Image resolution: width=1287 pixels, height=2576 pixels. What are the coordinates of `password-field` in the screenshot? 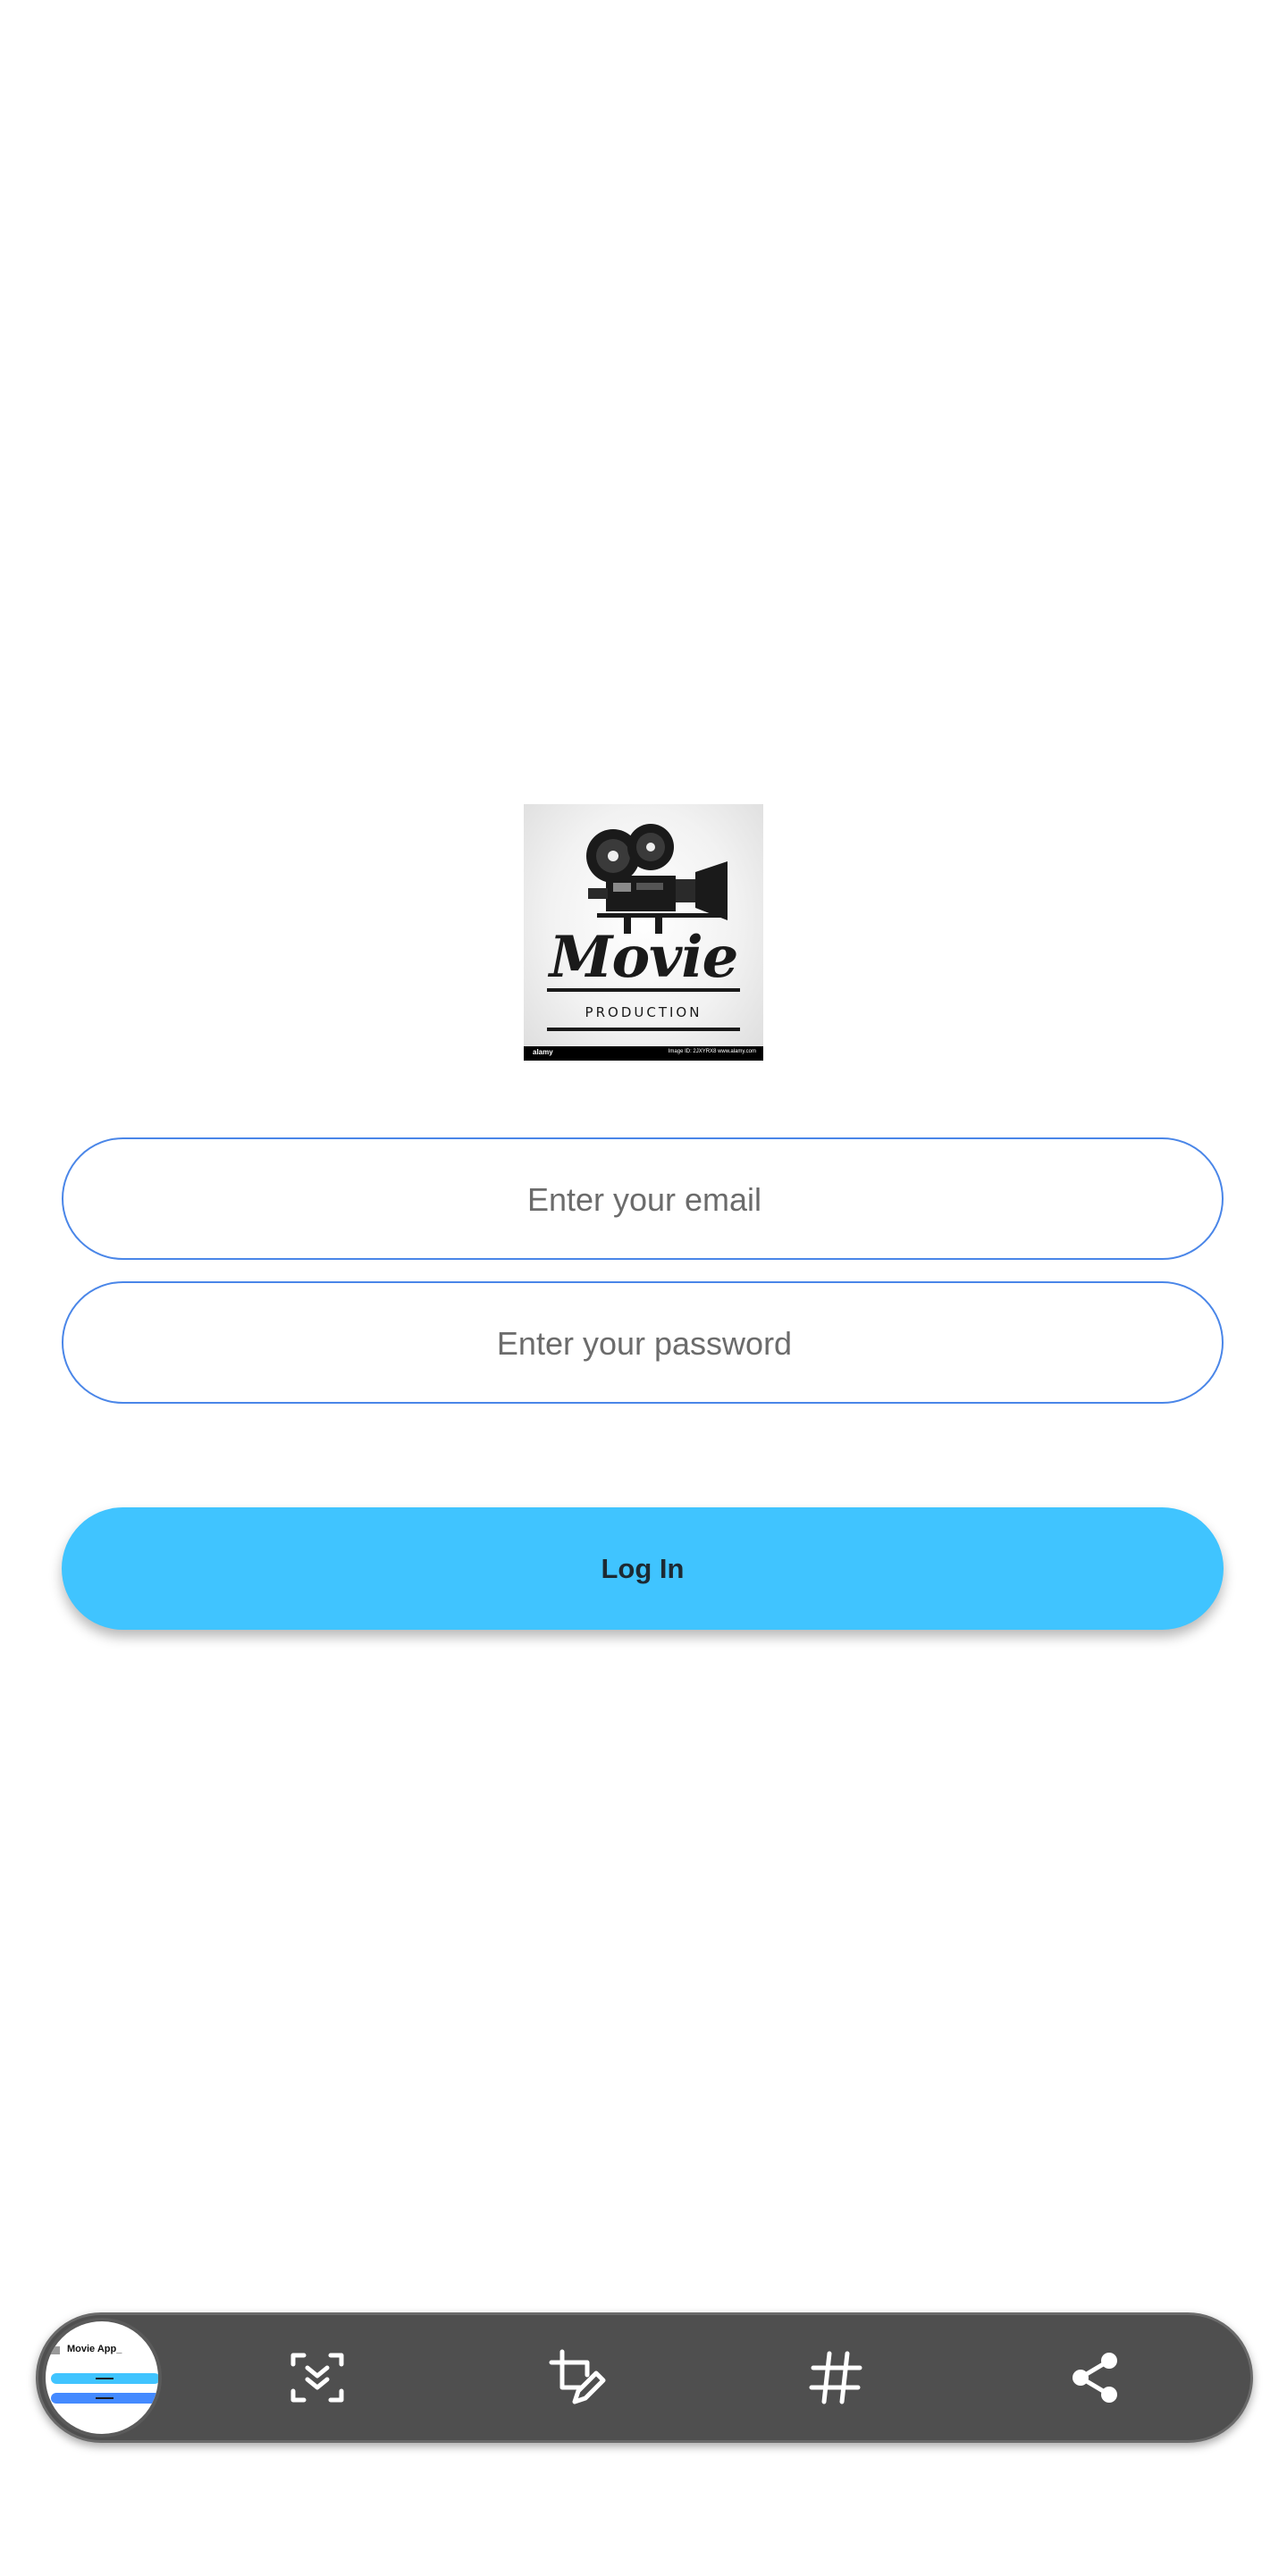 It's located at (644, 1343).